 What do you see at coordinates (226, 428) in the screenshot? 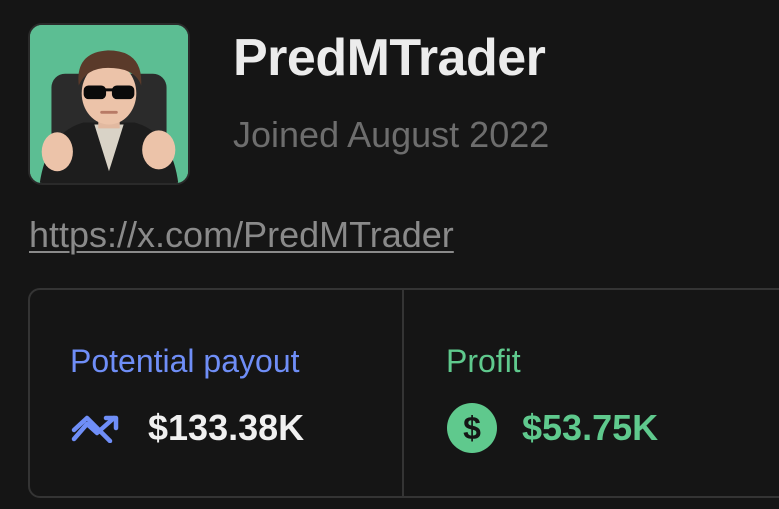
I see `potential-payout-value: $133.38K` at bounding box center [226, 428].